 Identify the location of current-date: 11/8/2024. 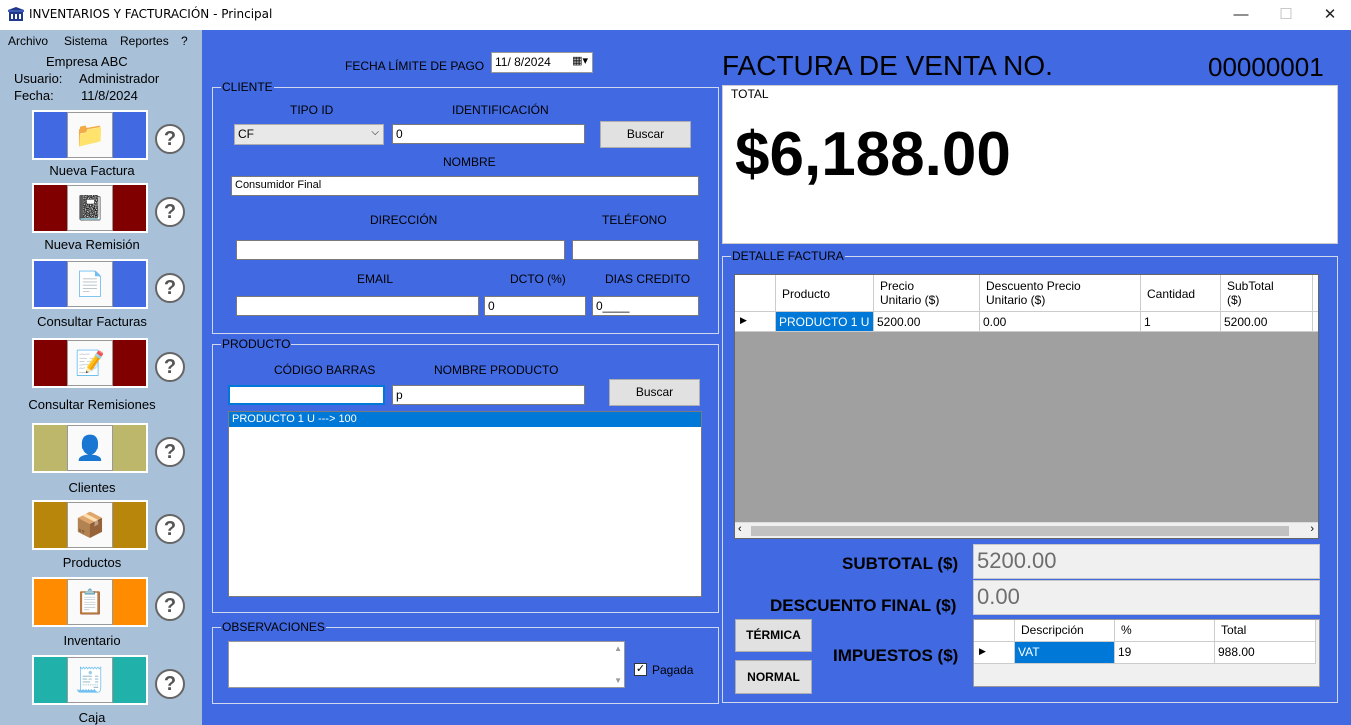
(109, 95).